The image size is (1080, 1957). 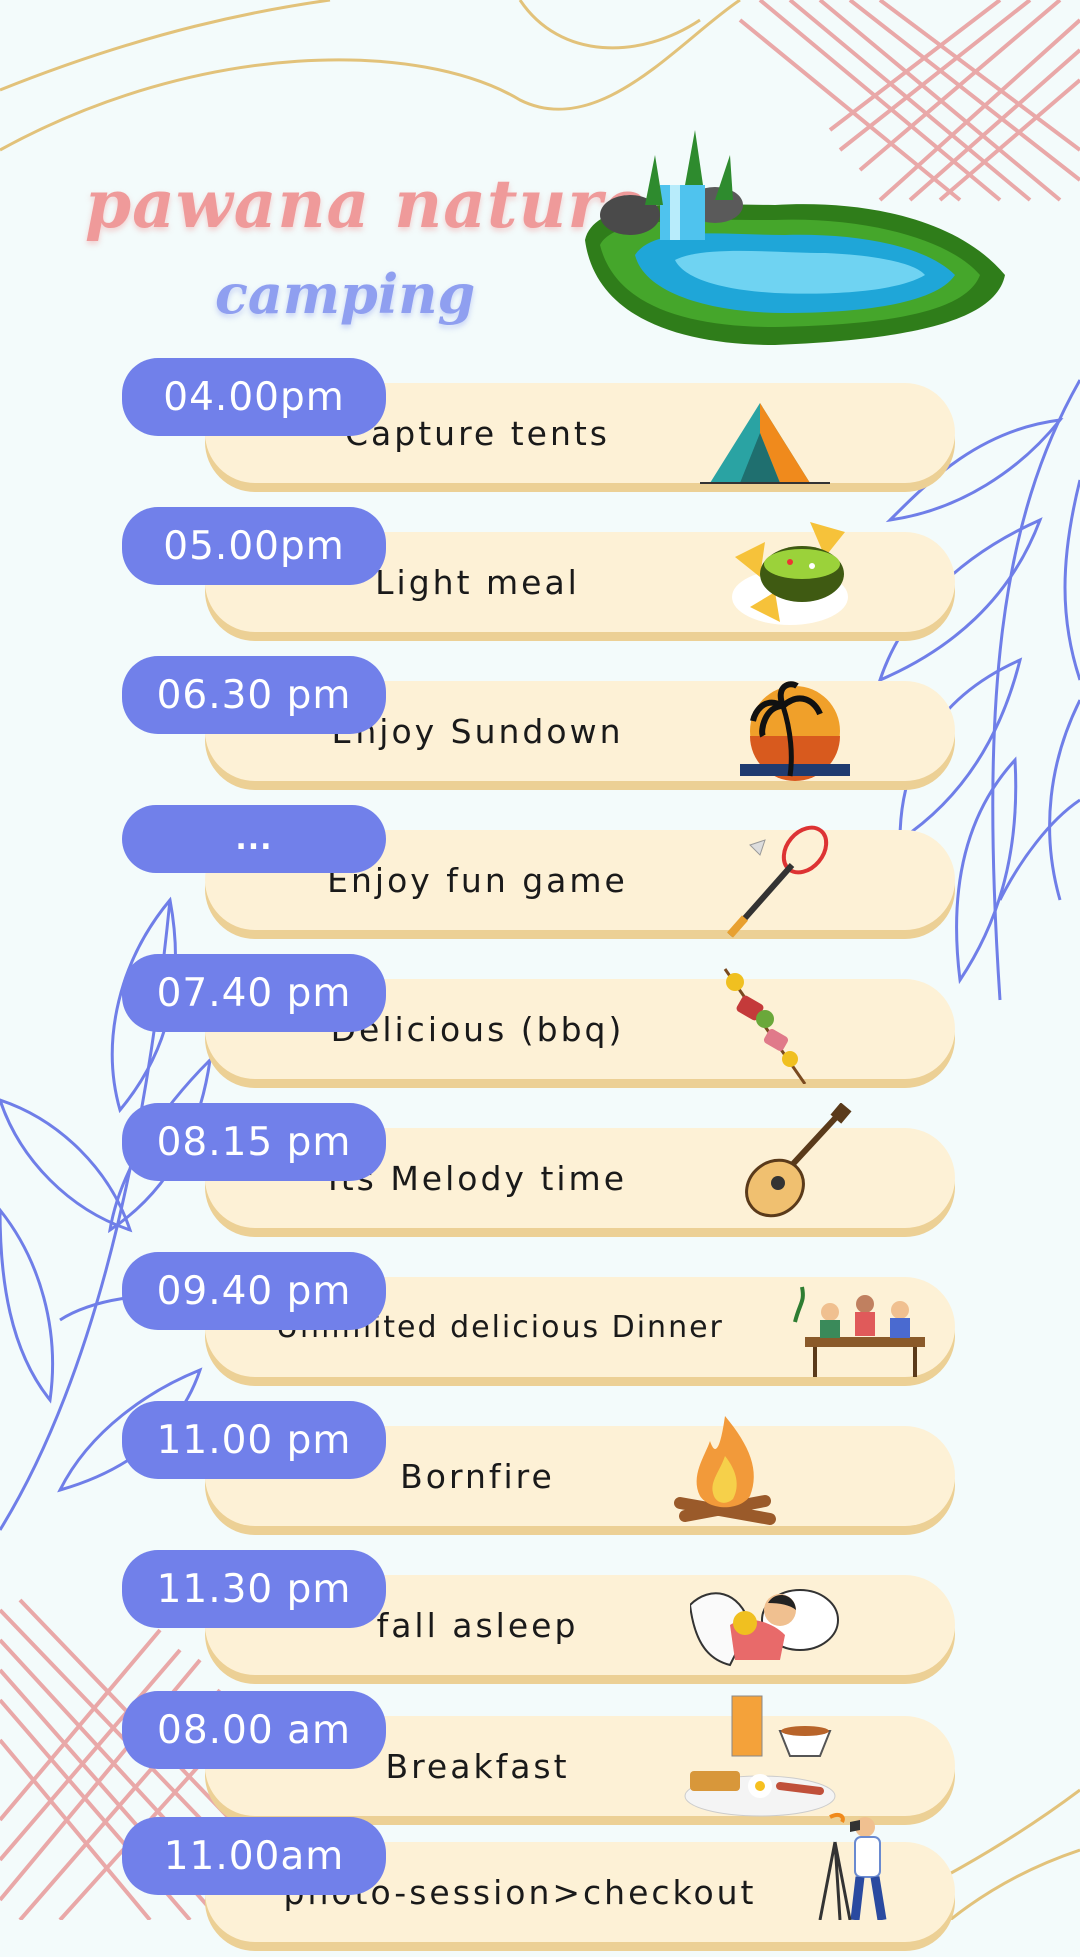 What do you see at coordinates (540, 428) in the screenshot?
I see `schedule-row: Capture tents 04.00pm` at bounding box center [540, 428].